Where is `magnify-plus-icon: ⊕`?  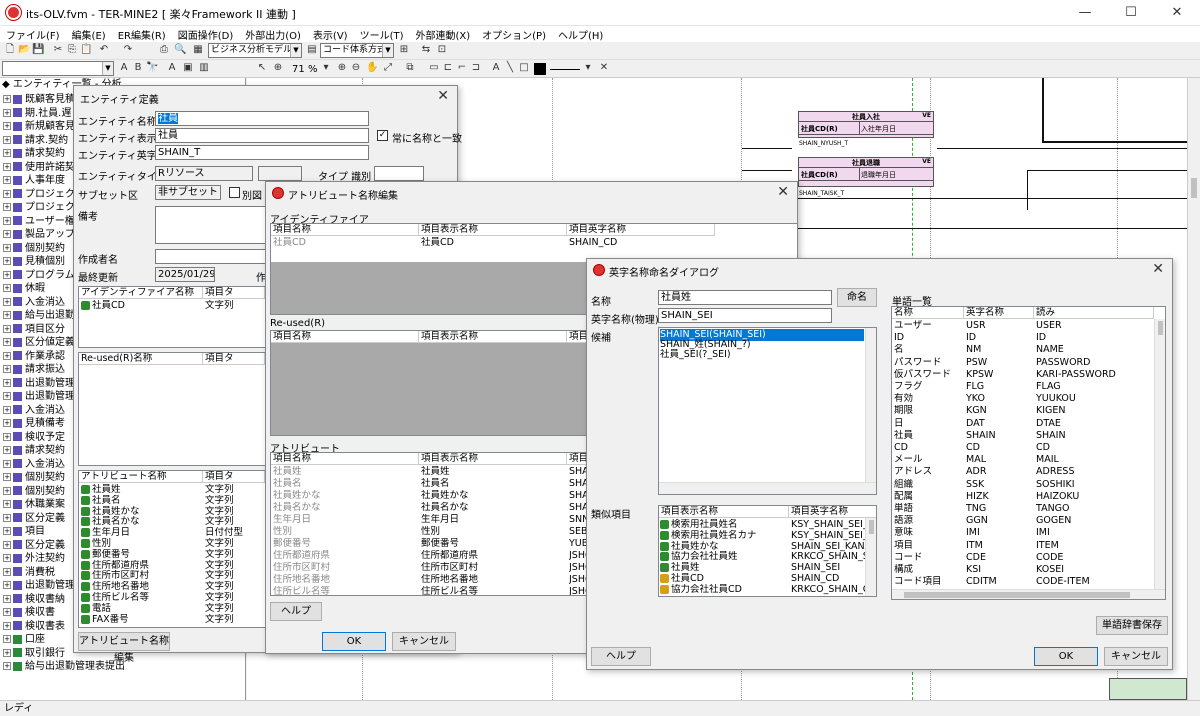 magnify-plus-icon: ⊕ is located at coordinates (342, 68).